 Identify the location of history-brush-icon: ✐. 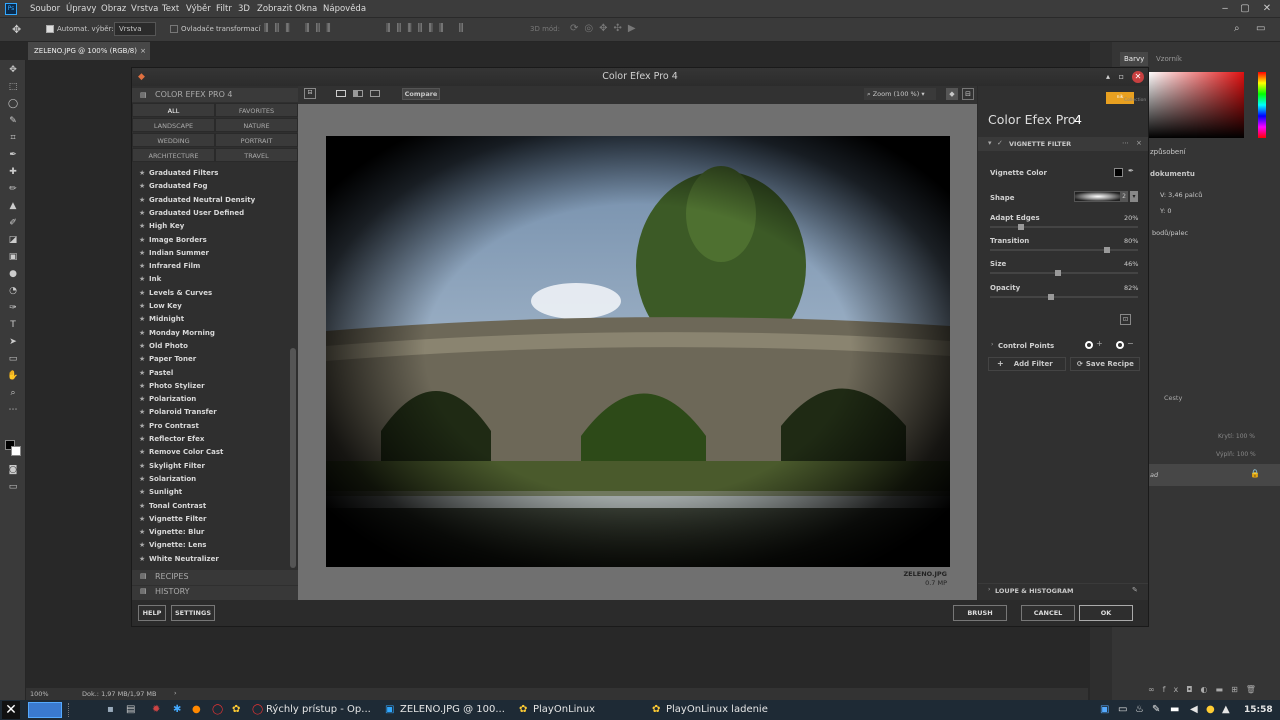
(13, 223).